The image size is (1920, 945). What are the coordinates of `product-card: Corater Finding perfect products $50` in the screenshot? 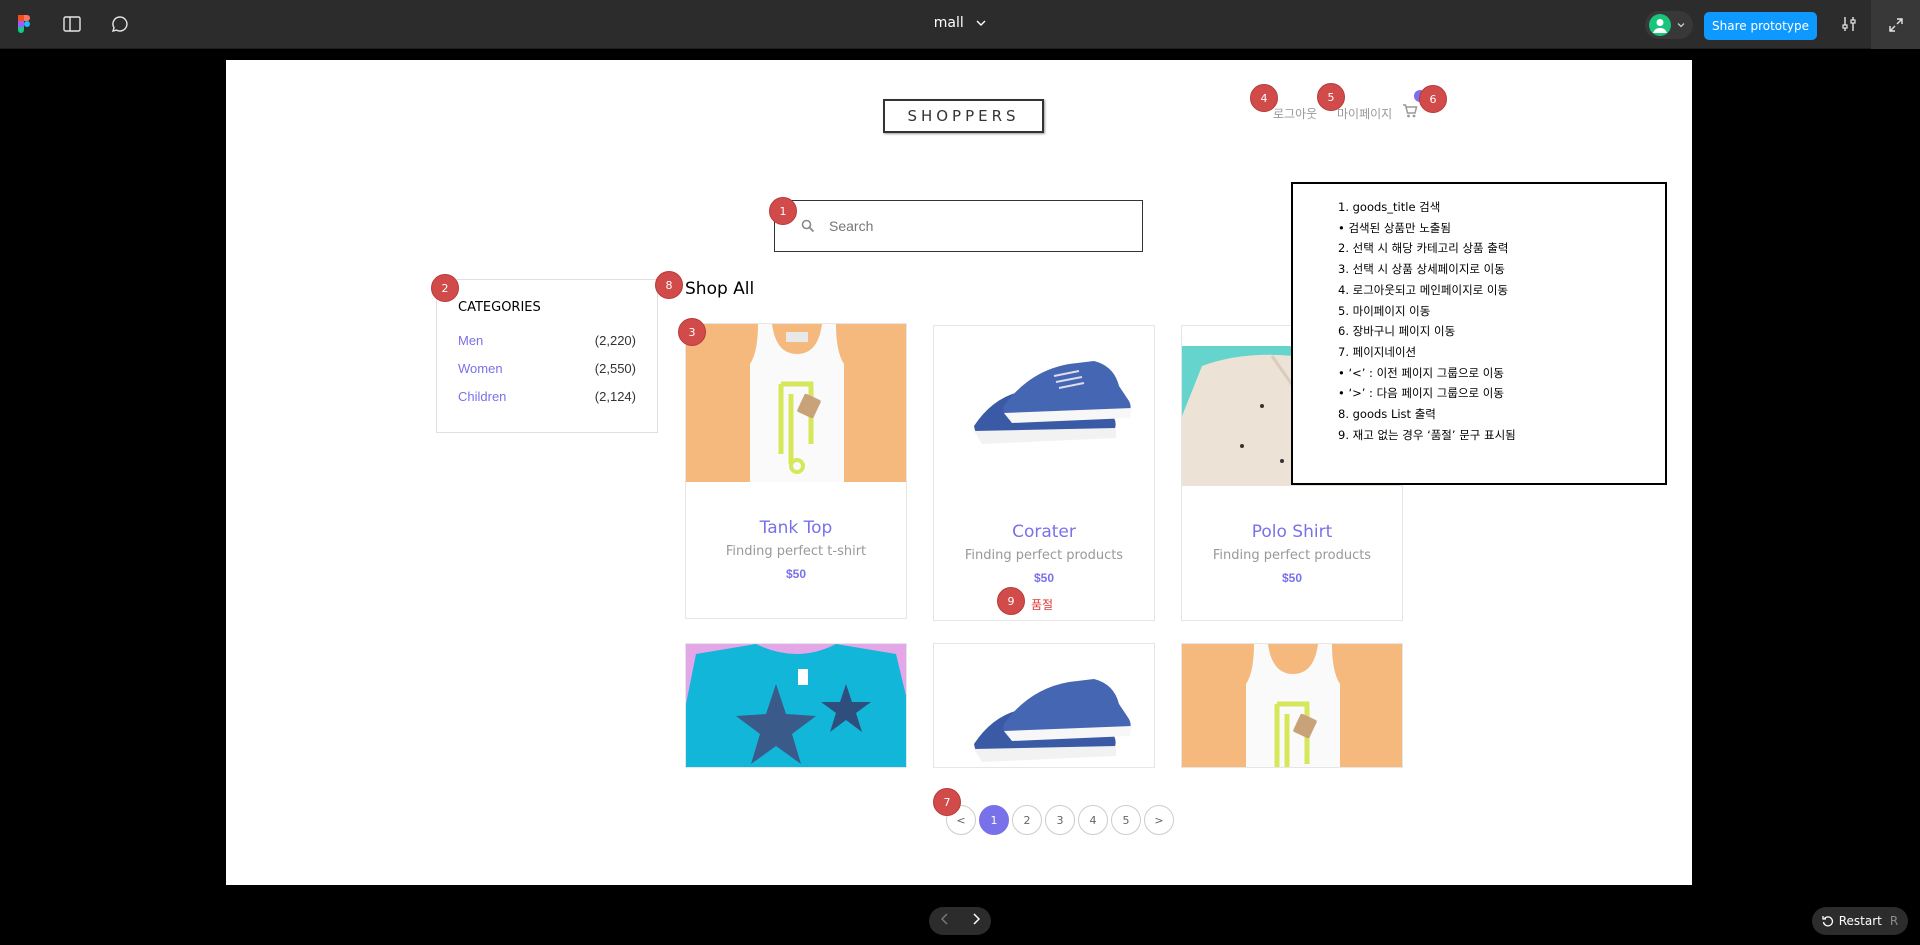 It's located at (1044, 473).